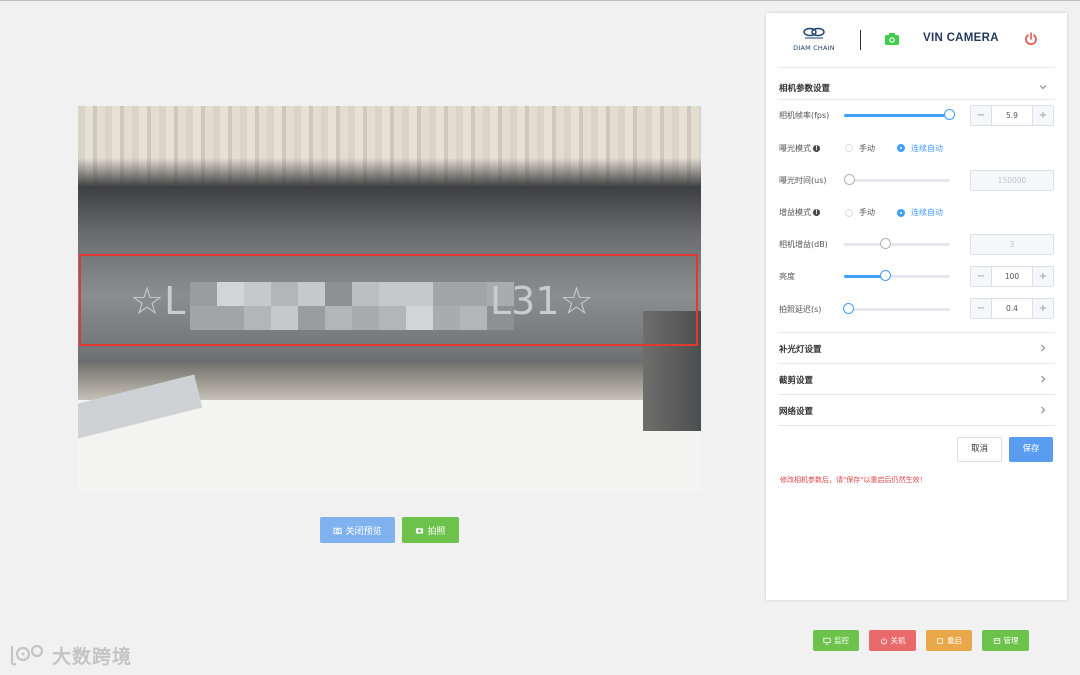  What do you see at coordinates (979, 449) in the screenshot?
I see `cancel-button: 取消` at bounding box center [979, 449].